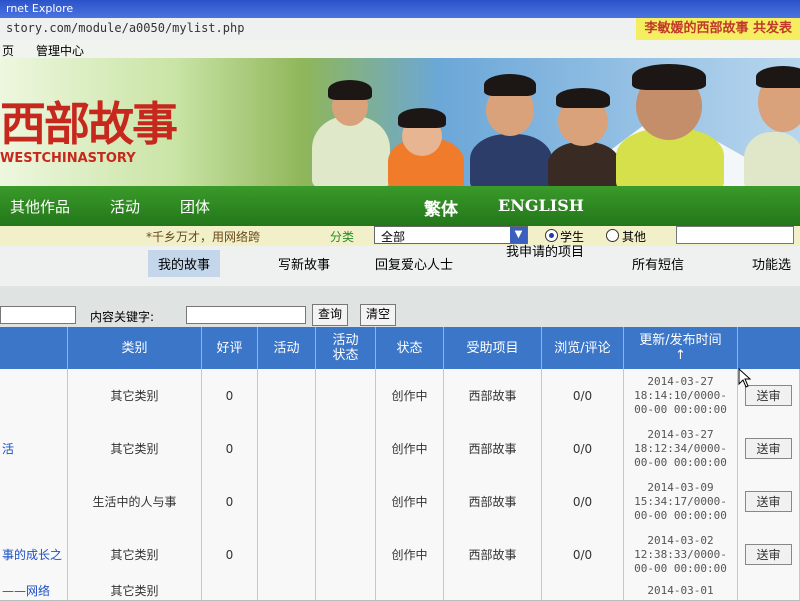 The image size is (800, 601). I want to click on tab-bar: 我的故事 写新故事 回复爱心人士 我申请的项目 所有短信 功能选, so click(400, 265).